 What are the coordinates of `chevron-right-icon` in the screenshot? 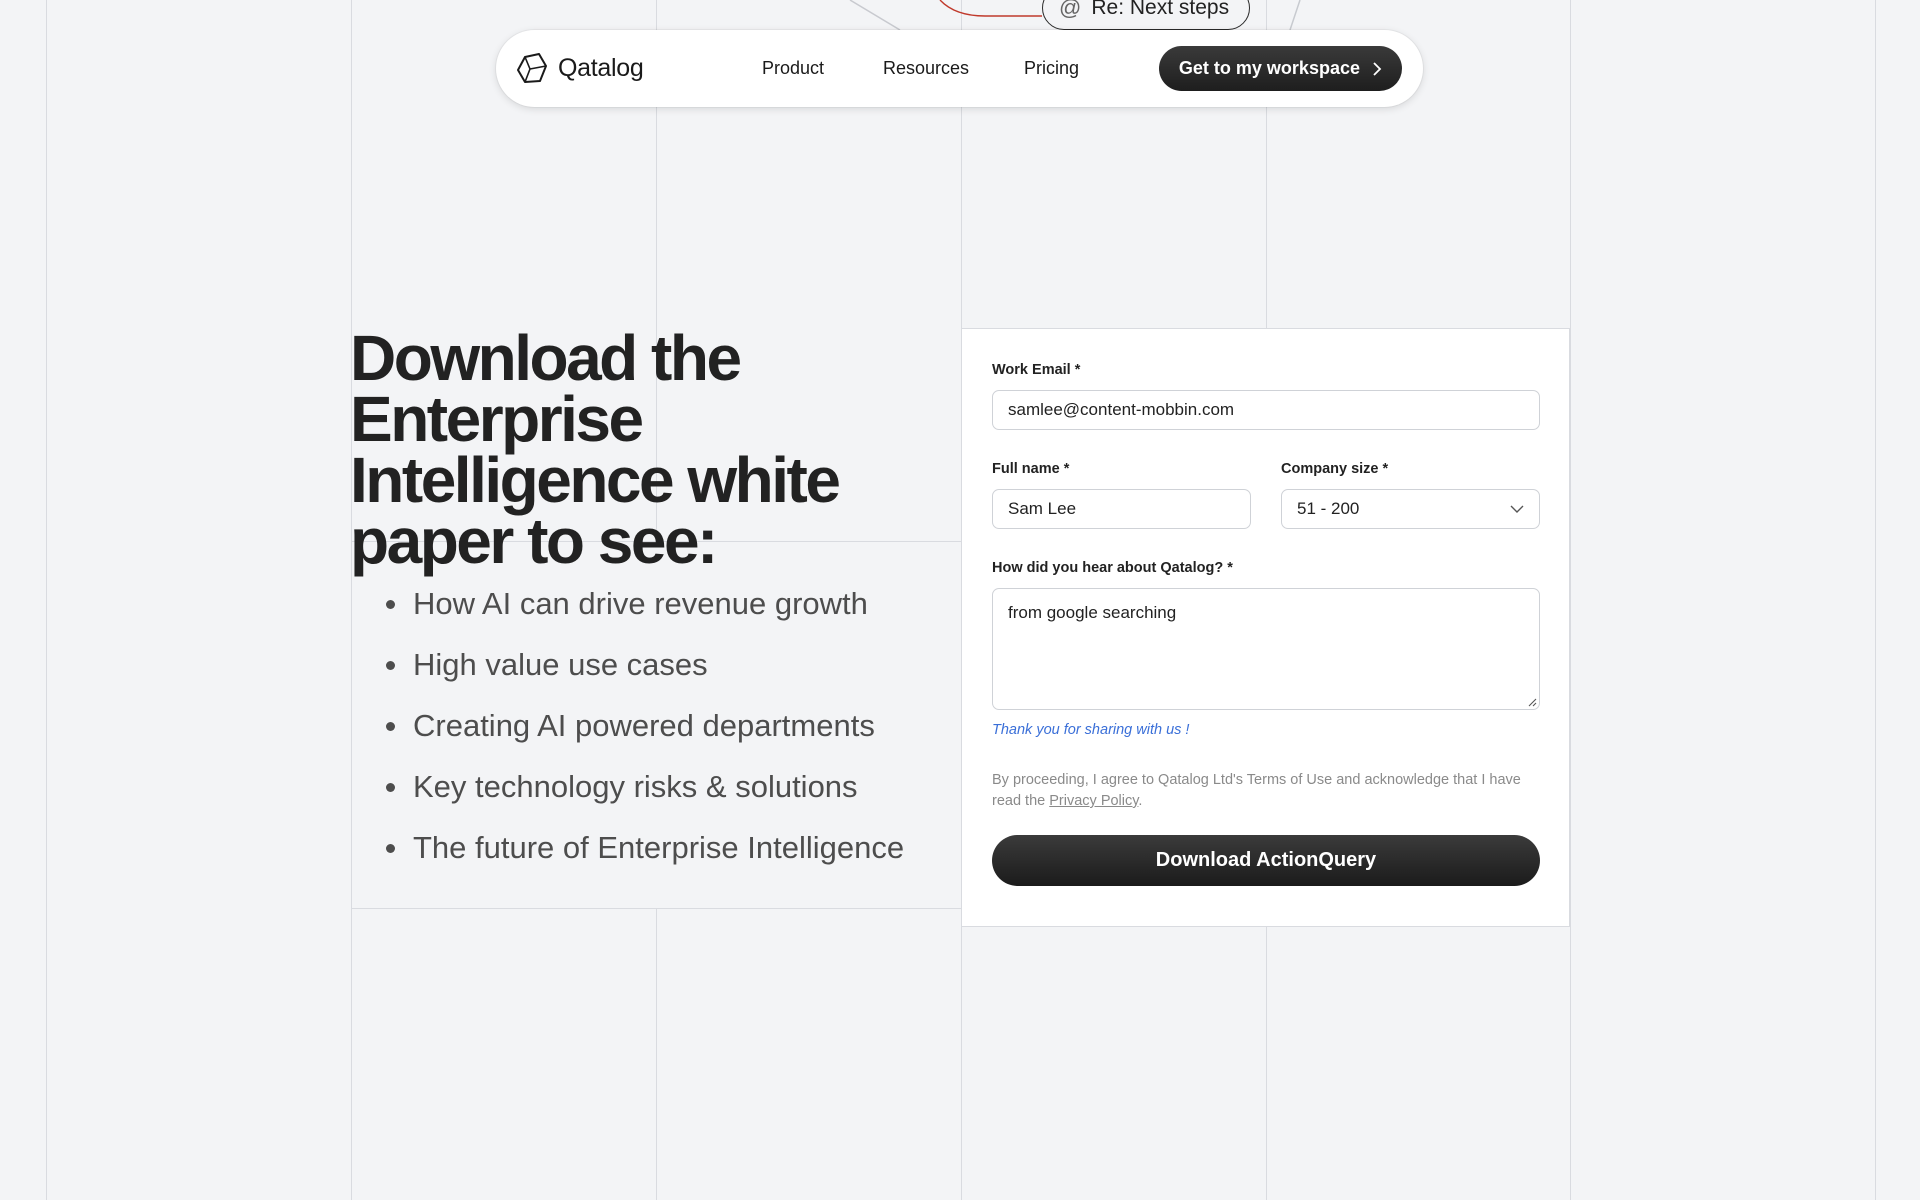 It's located at (1377, 68).